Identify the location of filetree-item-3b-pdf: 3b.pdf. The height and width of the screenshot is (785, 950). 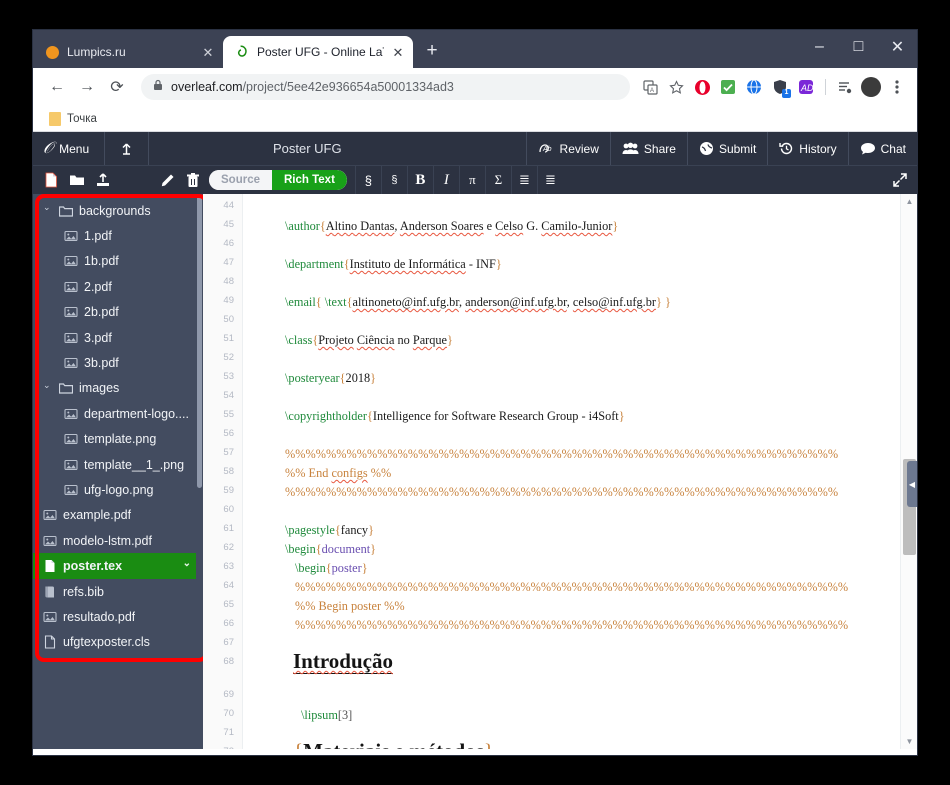
(118, 362).